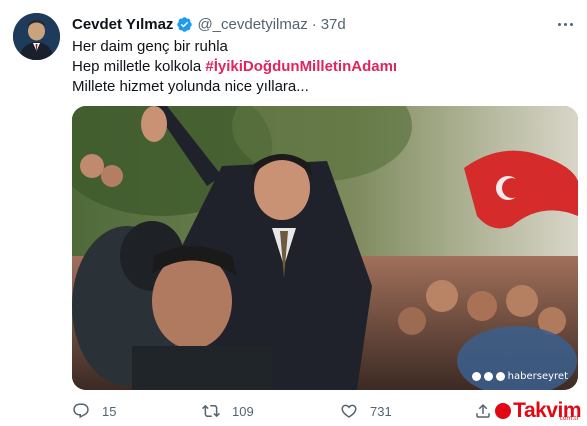 Image resolution: width=587 pixels, height=426 pixels. What do you see at coordinates (476, 376) in the screenshot?
I see `facebook-icon` at bounding box center [476, 376].